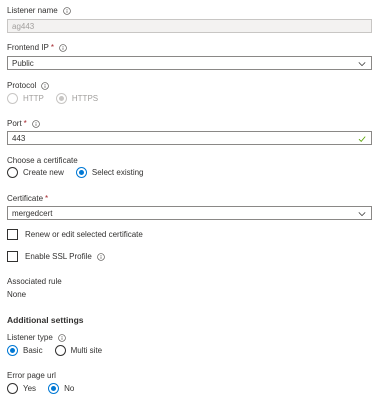 This screenshot has width=384, height=400. I want to click on listener-type-radio-group: Basic Multi site, so click(60, 350).